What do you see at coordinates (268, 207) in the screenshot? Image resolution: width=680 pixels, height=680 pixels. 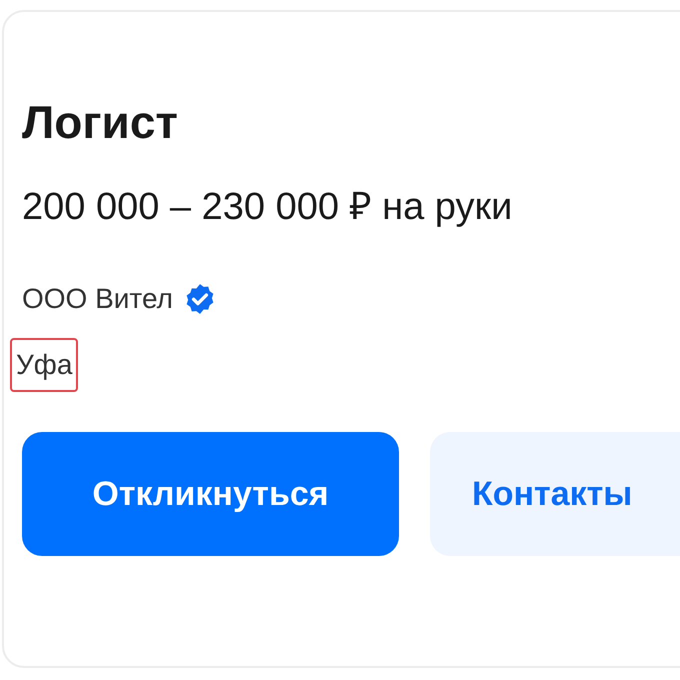 I see `salary-text: 200 000 – 230 000 ₽ на руки` at bounding box center [268, 207].